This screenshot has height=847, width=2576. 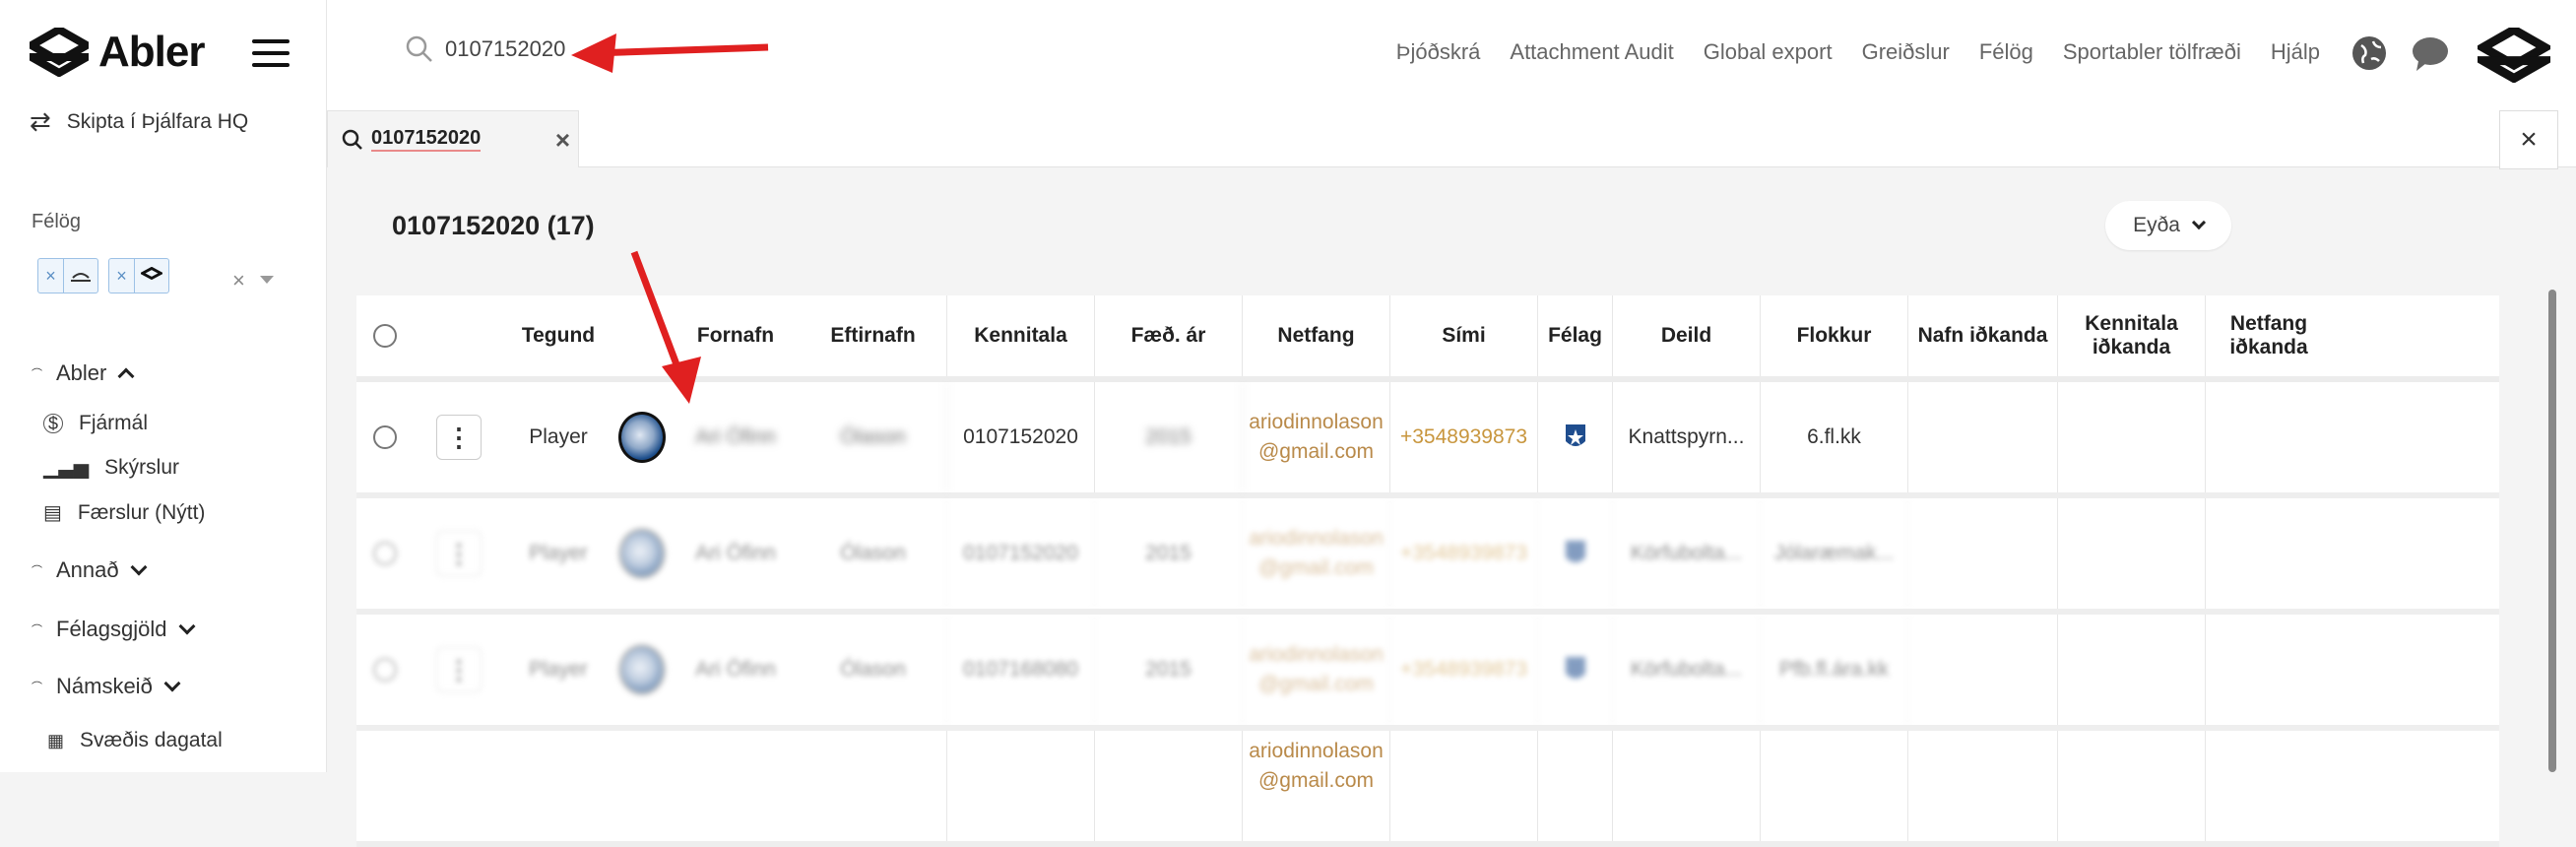 What do you see at coordinates (562, 140) in the screenshot?
I see `close-tab-icon: ×` at bounding box center [562, 140].